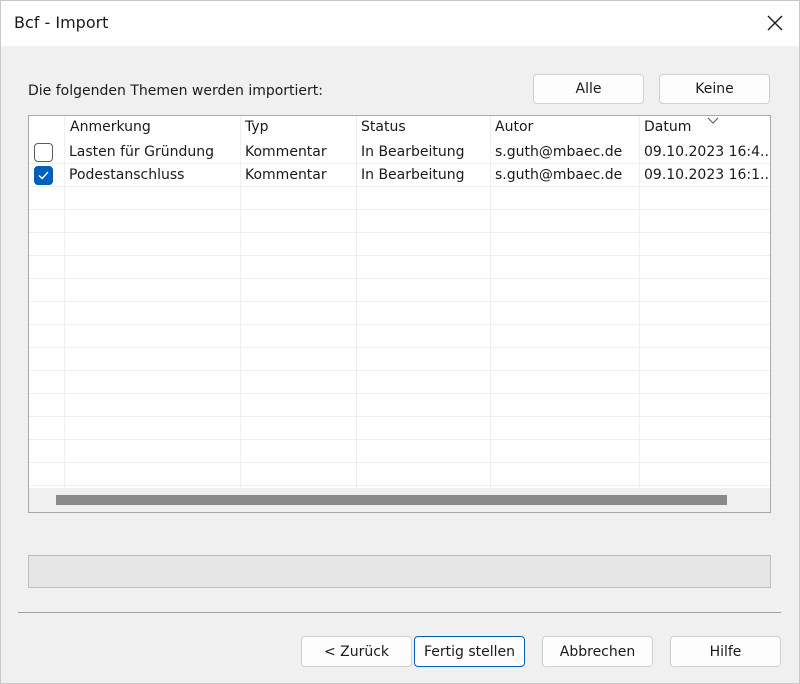 The width and height of the screenshot is (800, 684). I want to click on prompt-label: Die folgenden Themen werden importiert:, so click(176, 91).